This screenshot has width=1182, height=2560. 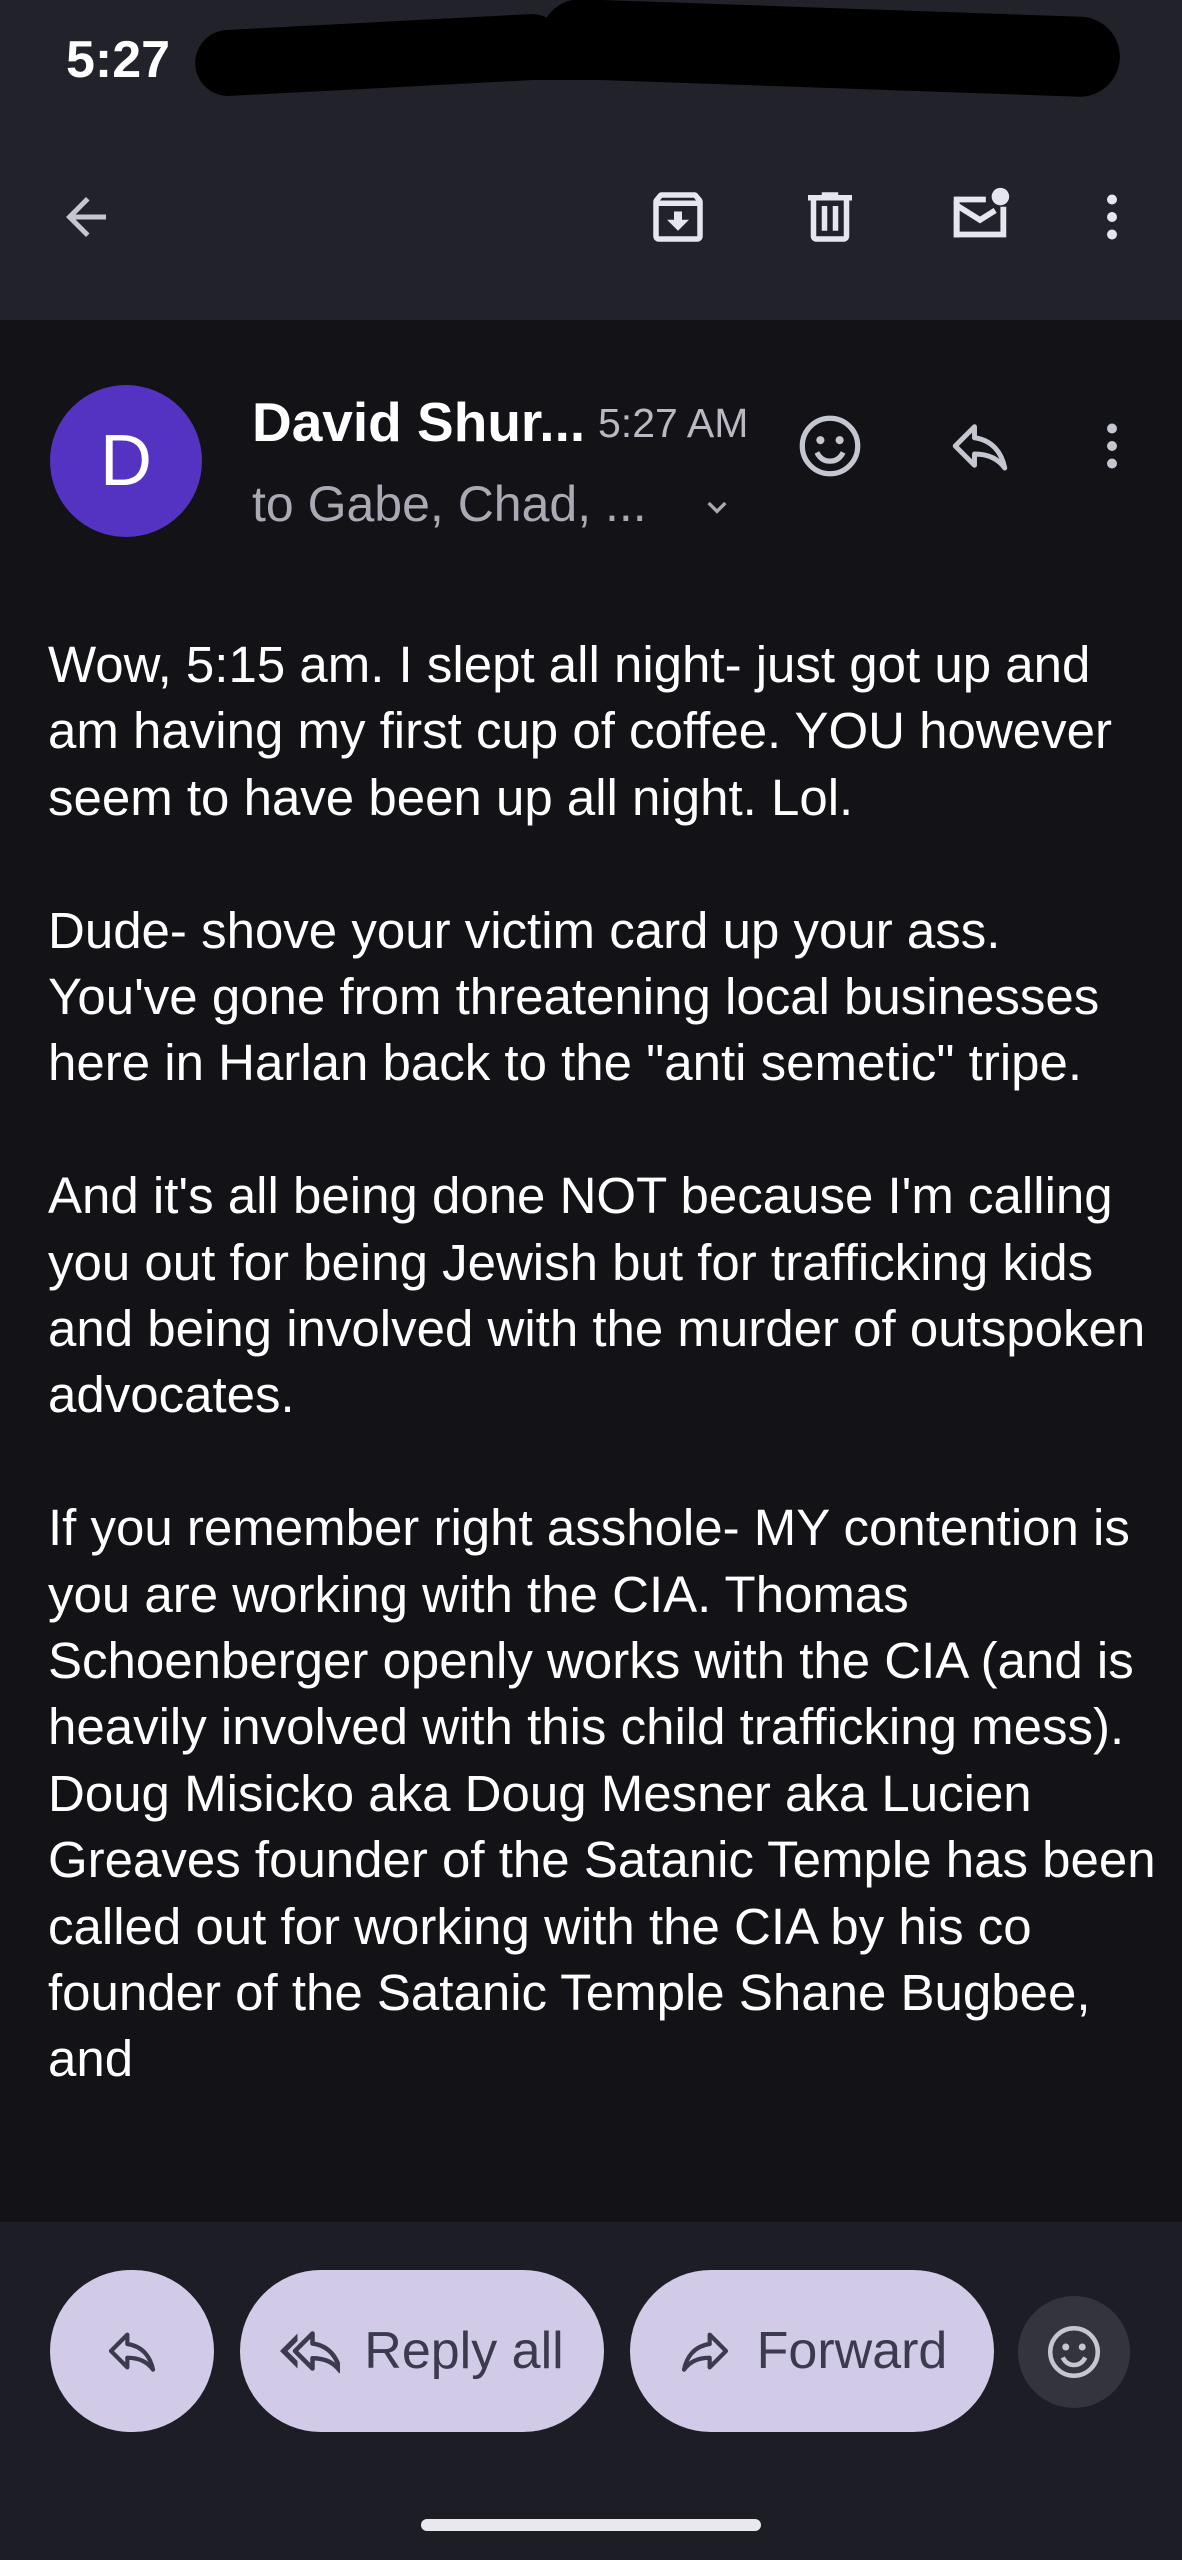 I want to click on status-bar: 5:27, so click(x=591, y=57).